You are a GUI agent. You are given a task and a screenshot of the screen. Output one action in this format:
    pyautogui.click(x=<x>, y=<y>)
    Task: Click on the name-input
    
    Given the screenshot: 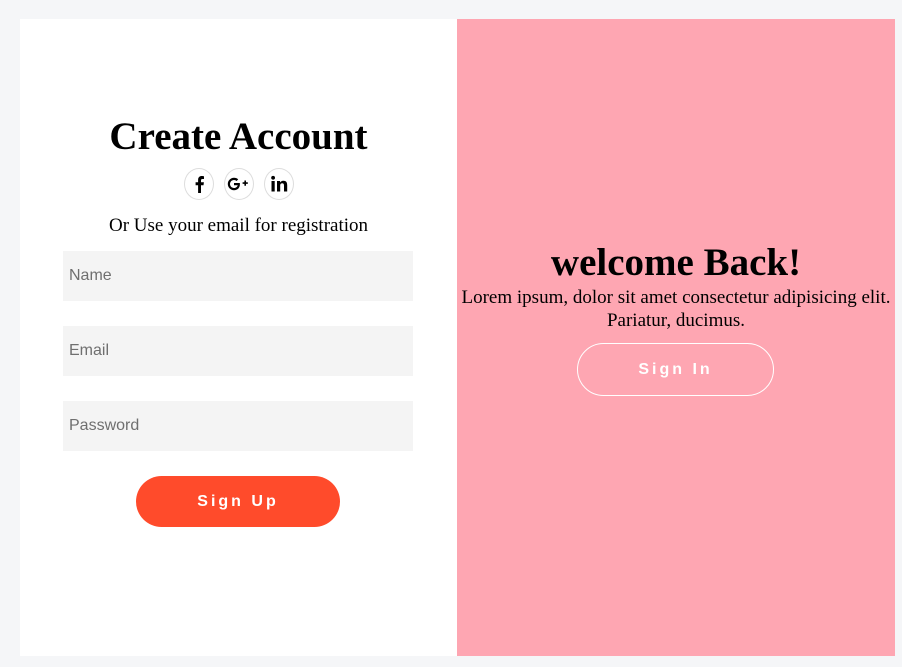 What is the action you would take?
    pyautogui.click(x=238, y=276)
    